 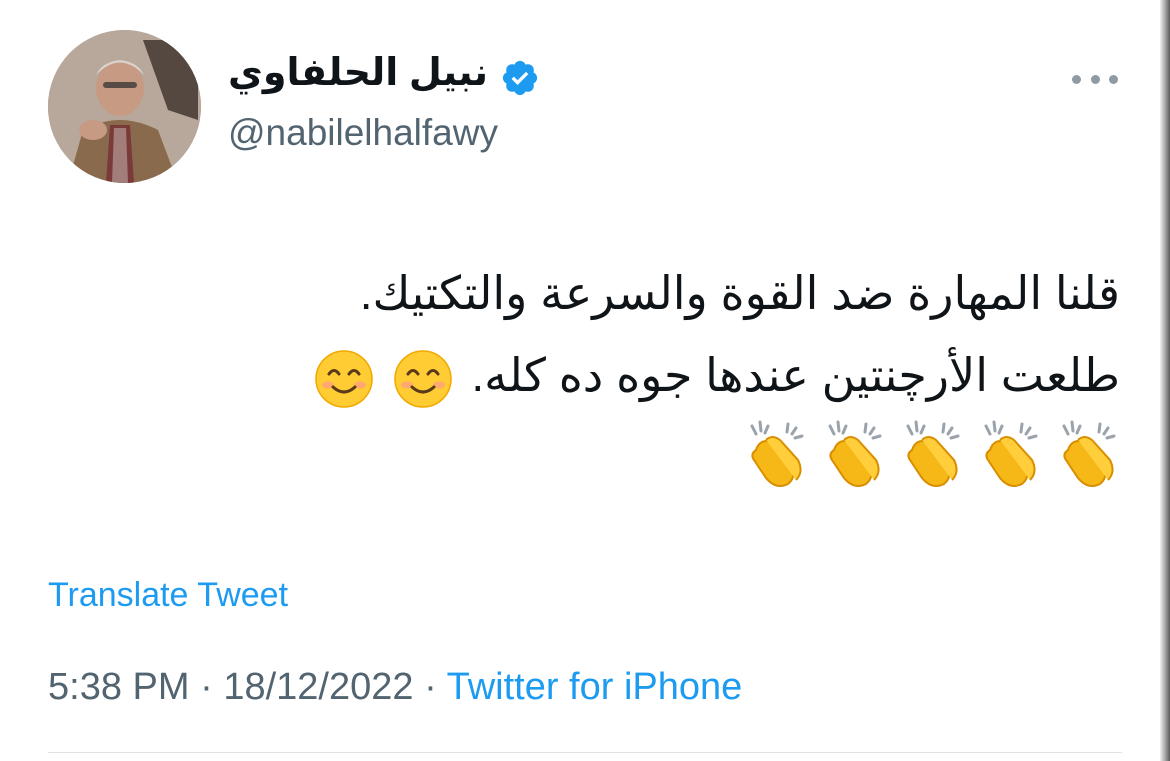 What do you see at coordinates (1165, 380) in the screenshot?
I see `screen-edge` at bounding box center [1165, 380].